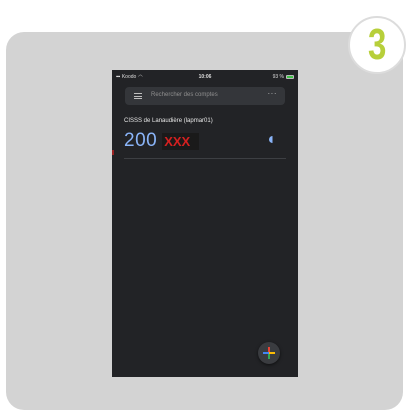 The height and width of the screenshot is (414, 409). What do you see at coordinates (184, 95) in the screenshot?
I see `search-placeholder: Rechercher des comptes` at bounding box center [184, 95].